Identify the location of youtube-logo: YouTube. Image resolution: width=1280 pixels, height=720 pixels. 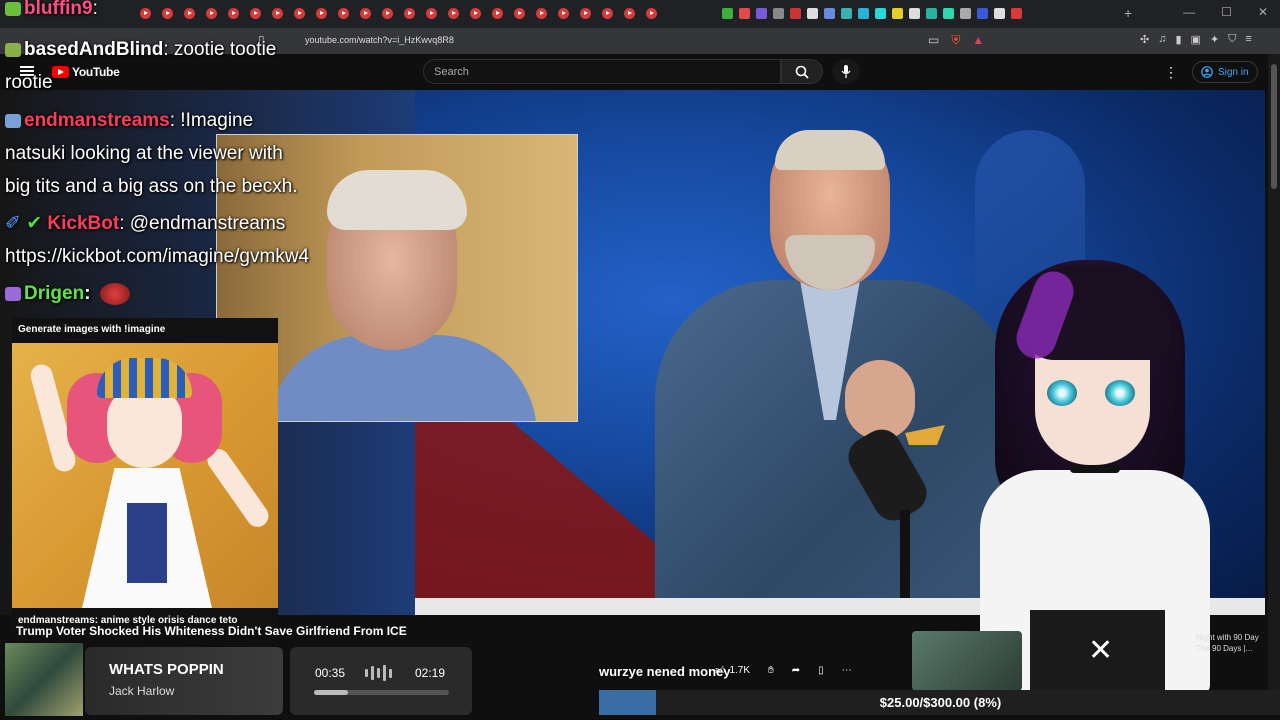
(86, 72).